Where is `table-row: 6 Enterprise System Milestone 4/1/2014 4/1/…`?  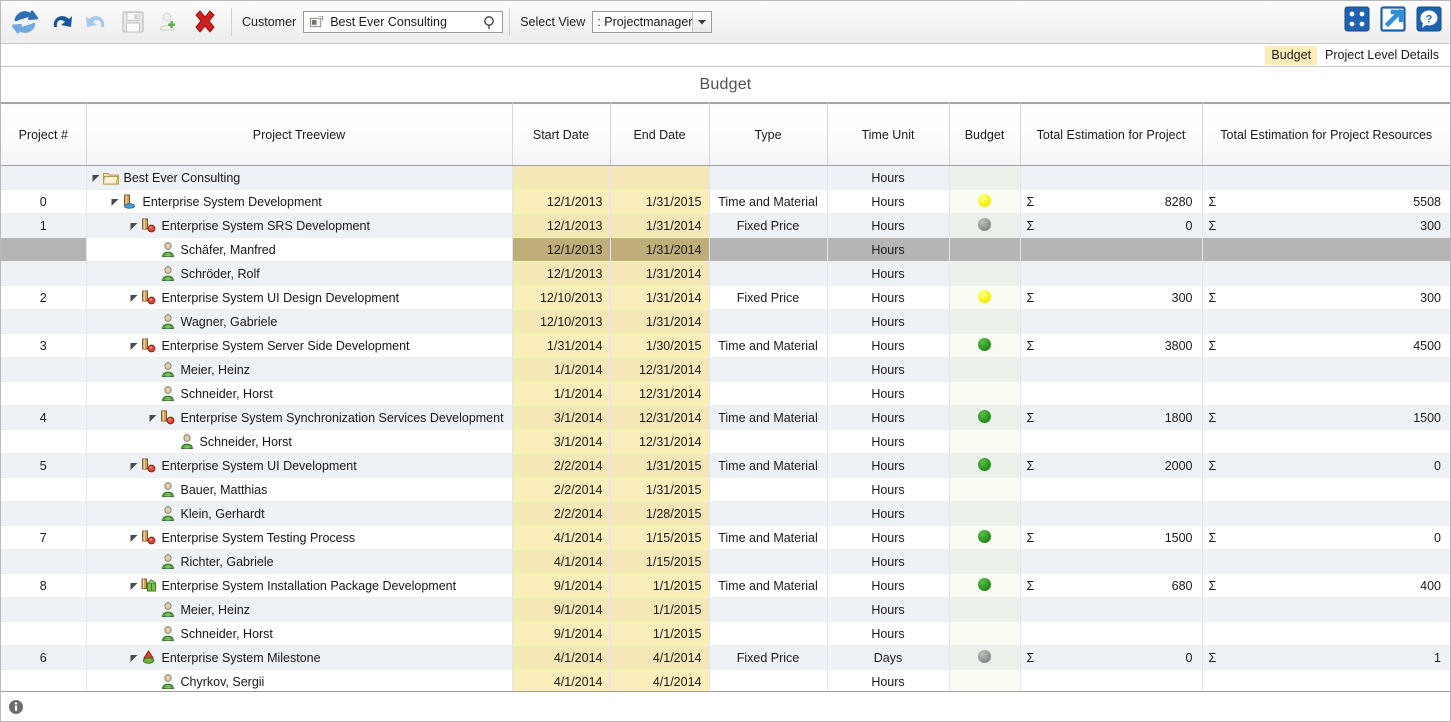 table-row: 6 Enterprise System Milestone 4/1/2014 4/1/… is located at coordinates (725, 657).